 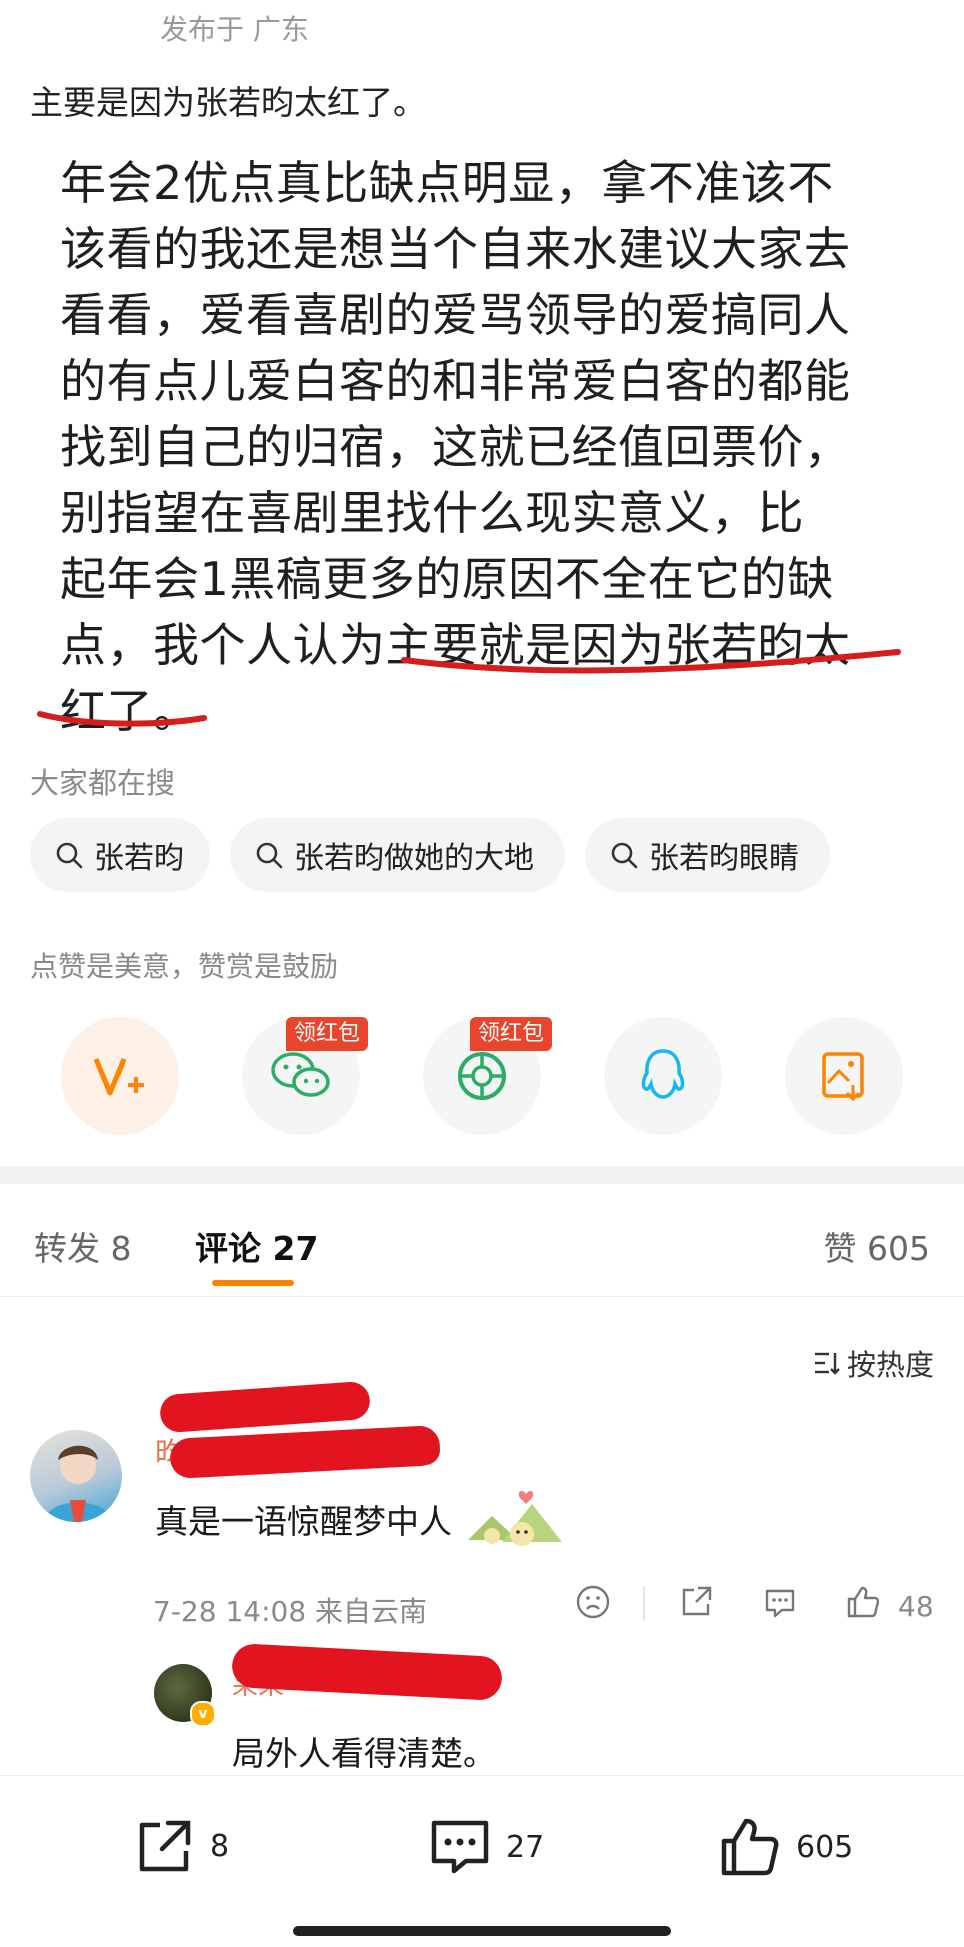 I want to click on avatar, so click(x=76, y=1476).